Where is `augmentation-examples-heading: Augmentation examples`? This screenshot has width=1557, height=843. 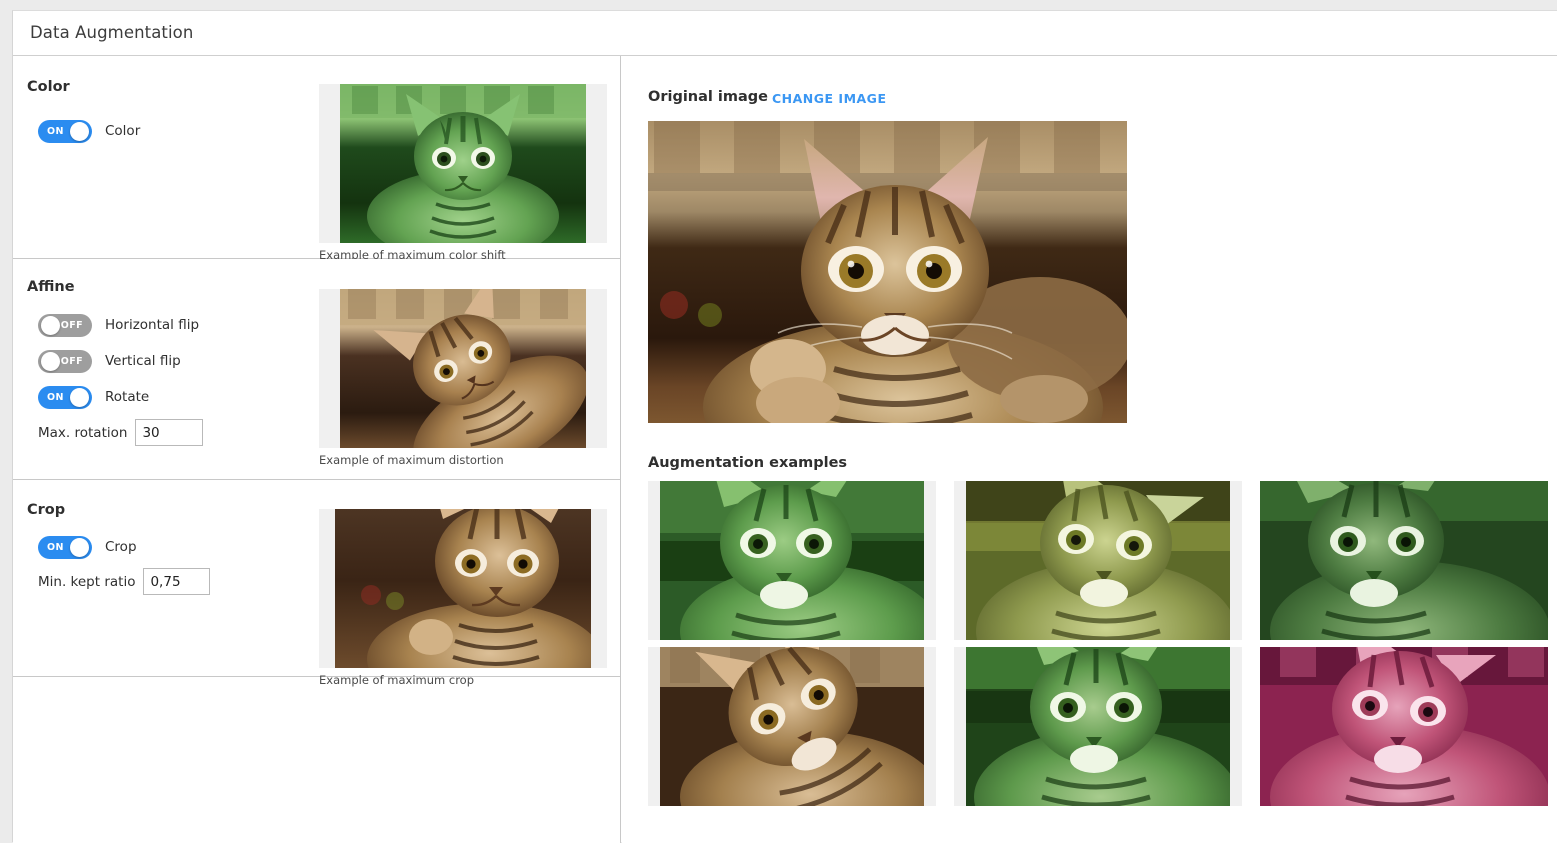
augmentation-examples-heading: Augmentation examples is located at coordinates (748, 463).